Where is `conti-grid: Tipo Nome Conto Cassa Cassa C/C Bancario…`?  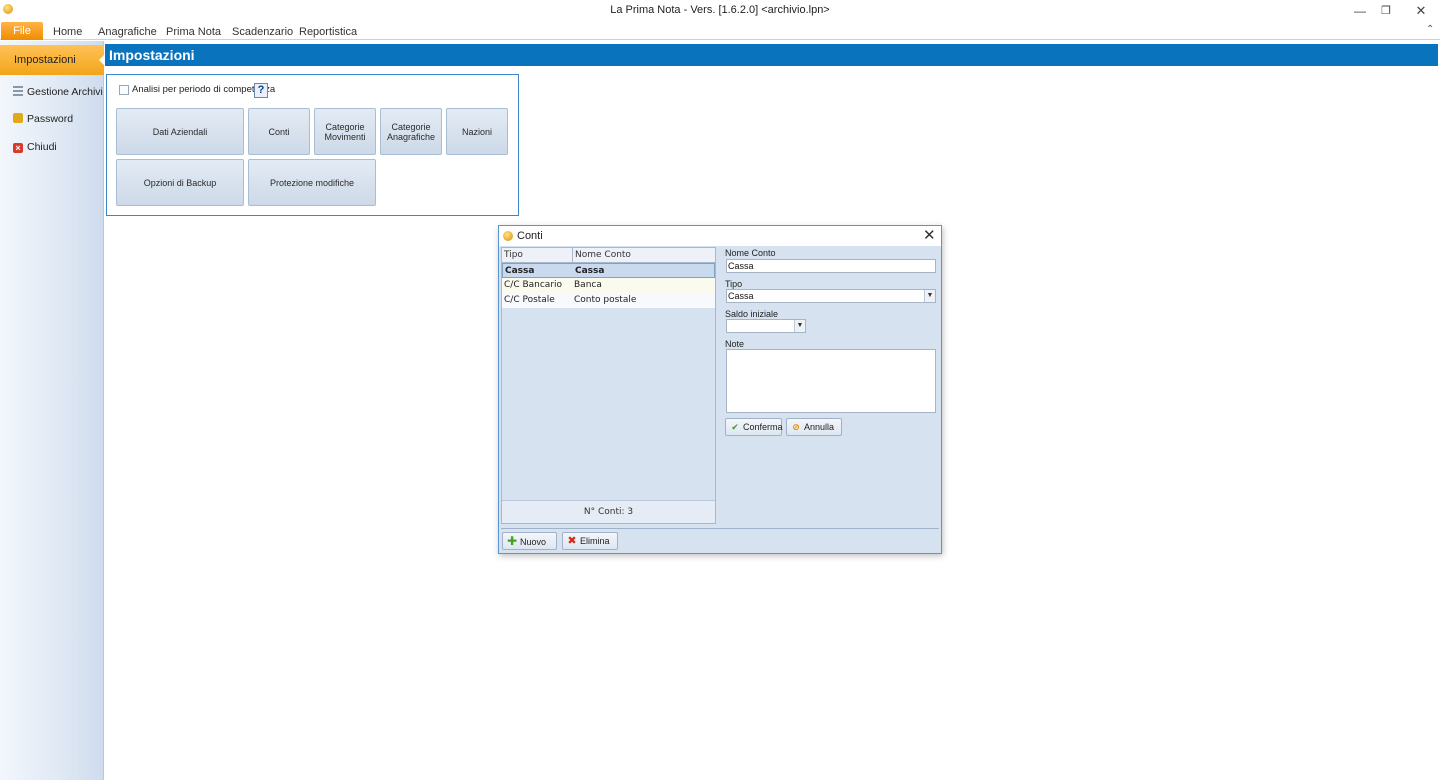
conti-grid: Tipo Nome Conto Cassa Cassa C/C Bancario… is located at coordinates (608, 385).